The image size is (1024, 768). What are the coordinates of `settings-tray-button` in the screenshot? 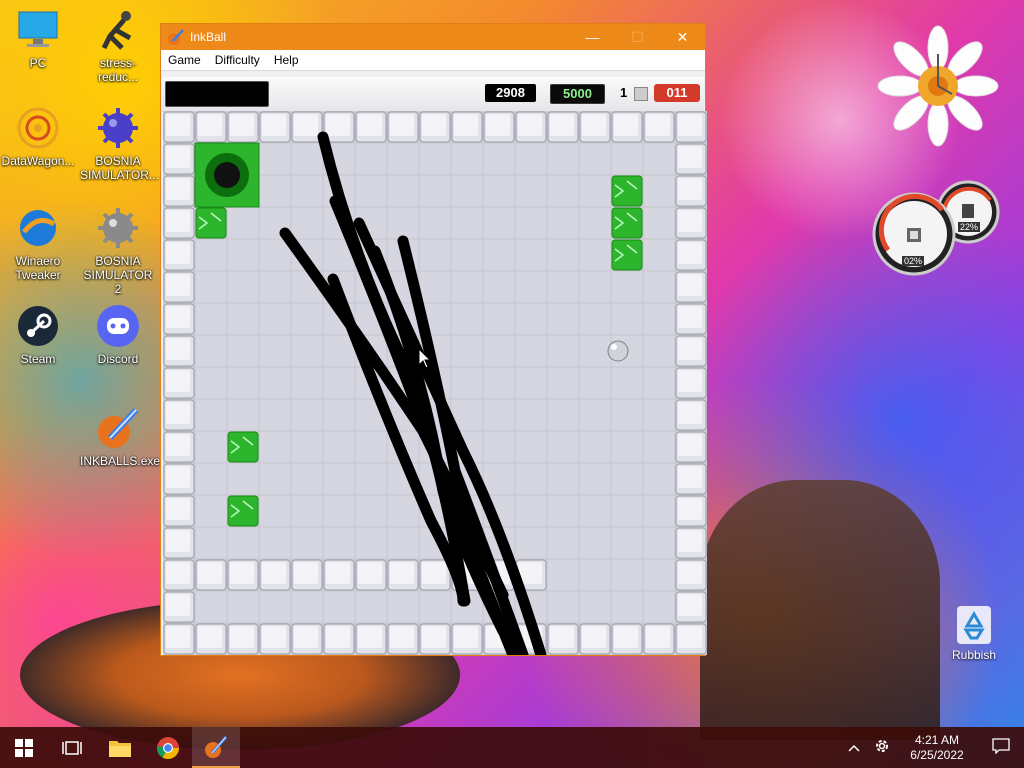 It's located at (882, 747).